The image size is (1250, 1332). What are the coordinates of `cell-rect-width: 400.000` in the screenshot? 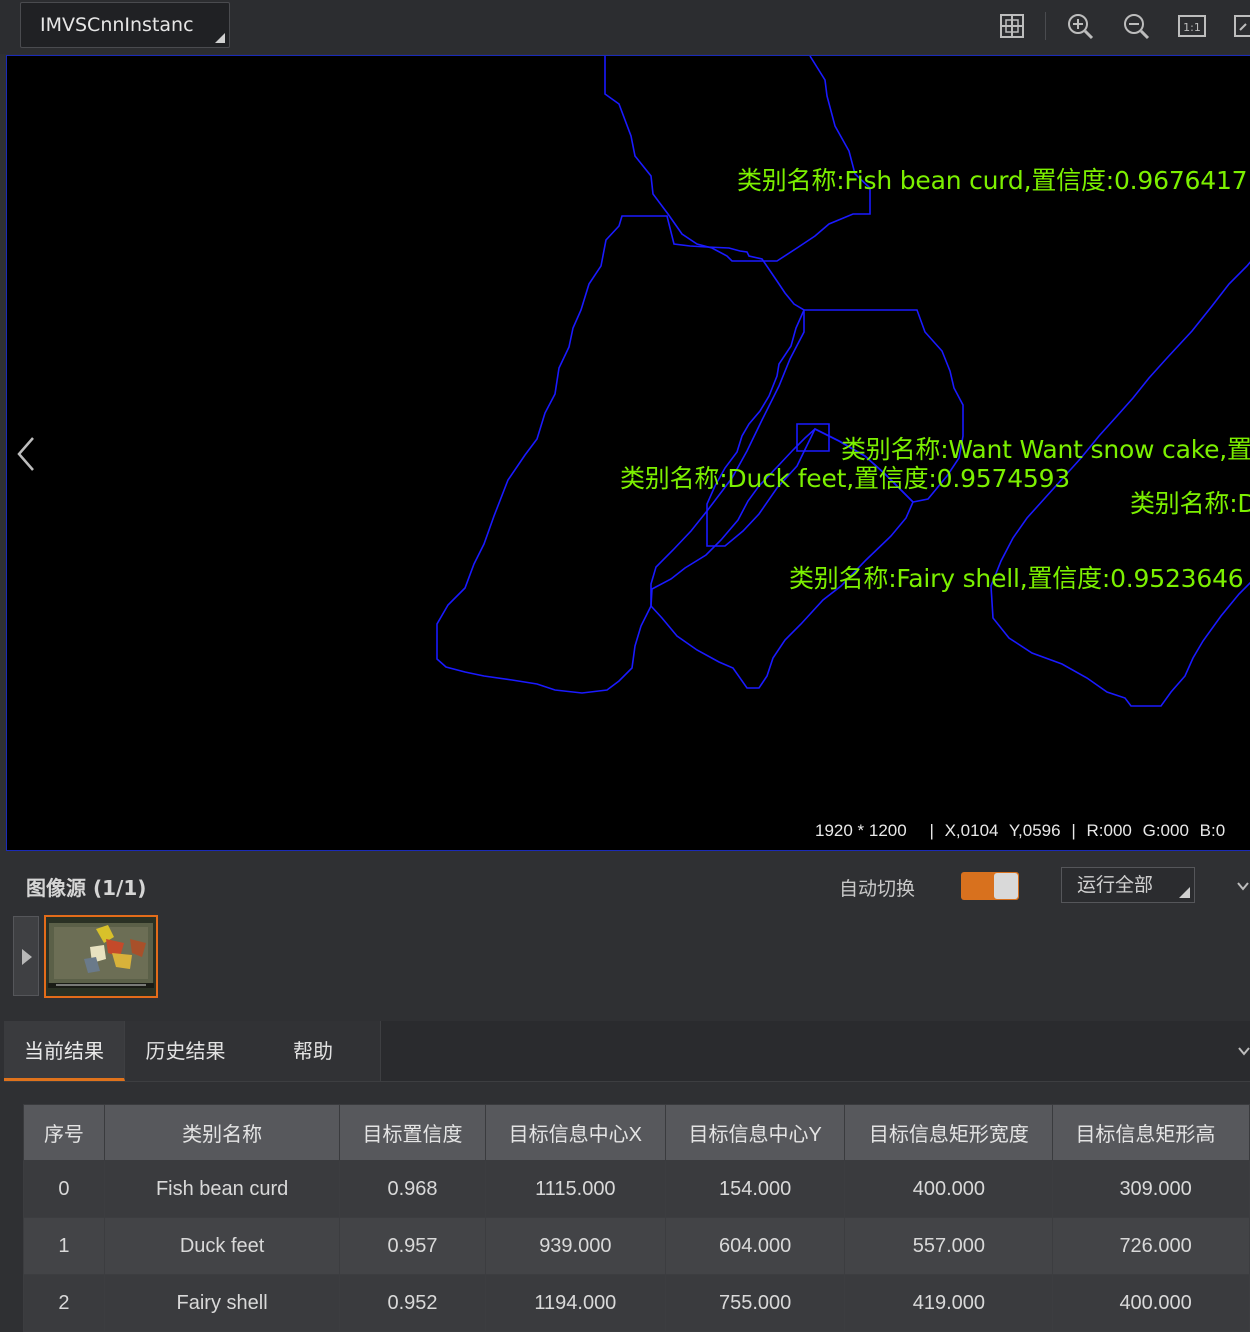 It's located at (949, 1189).